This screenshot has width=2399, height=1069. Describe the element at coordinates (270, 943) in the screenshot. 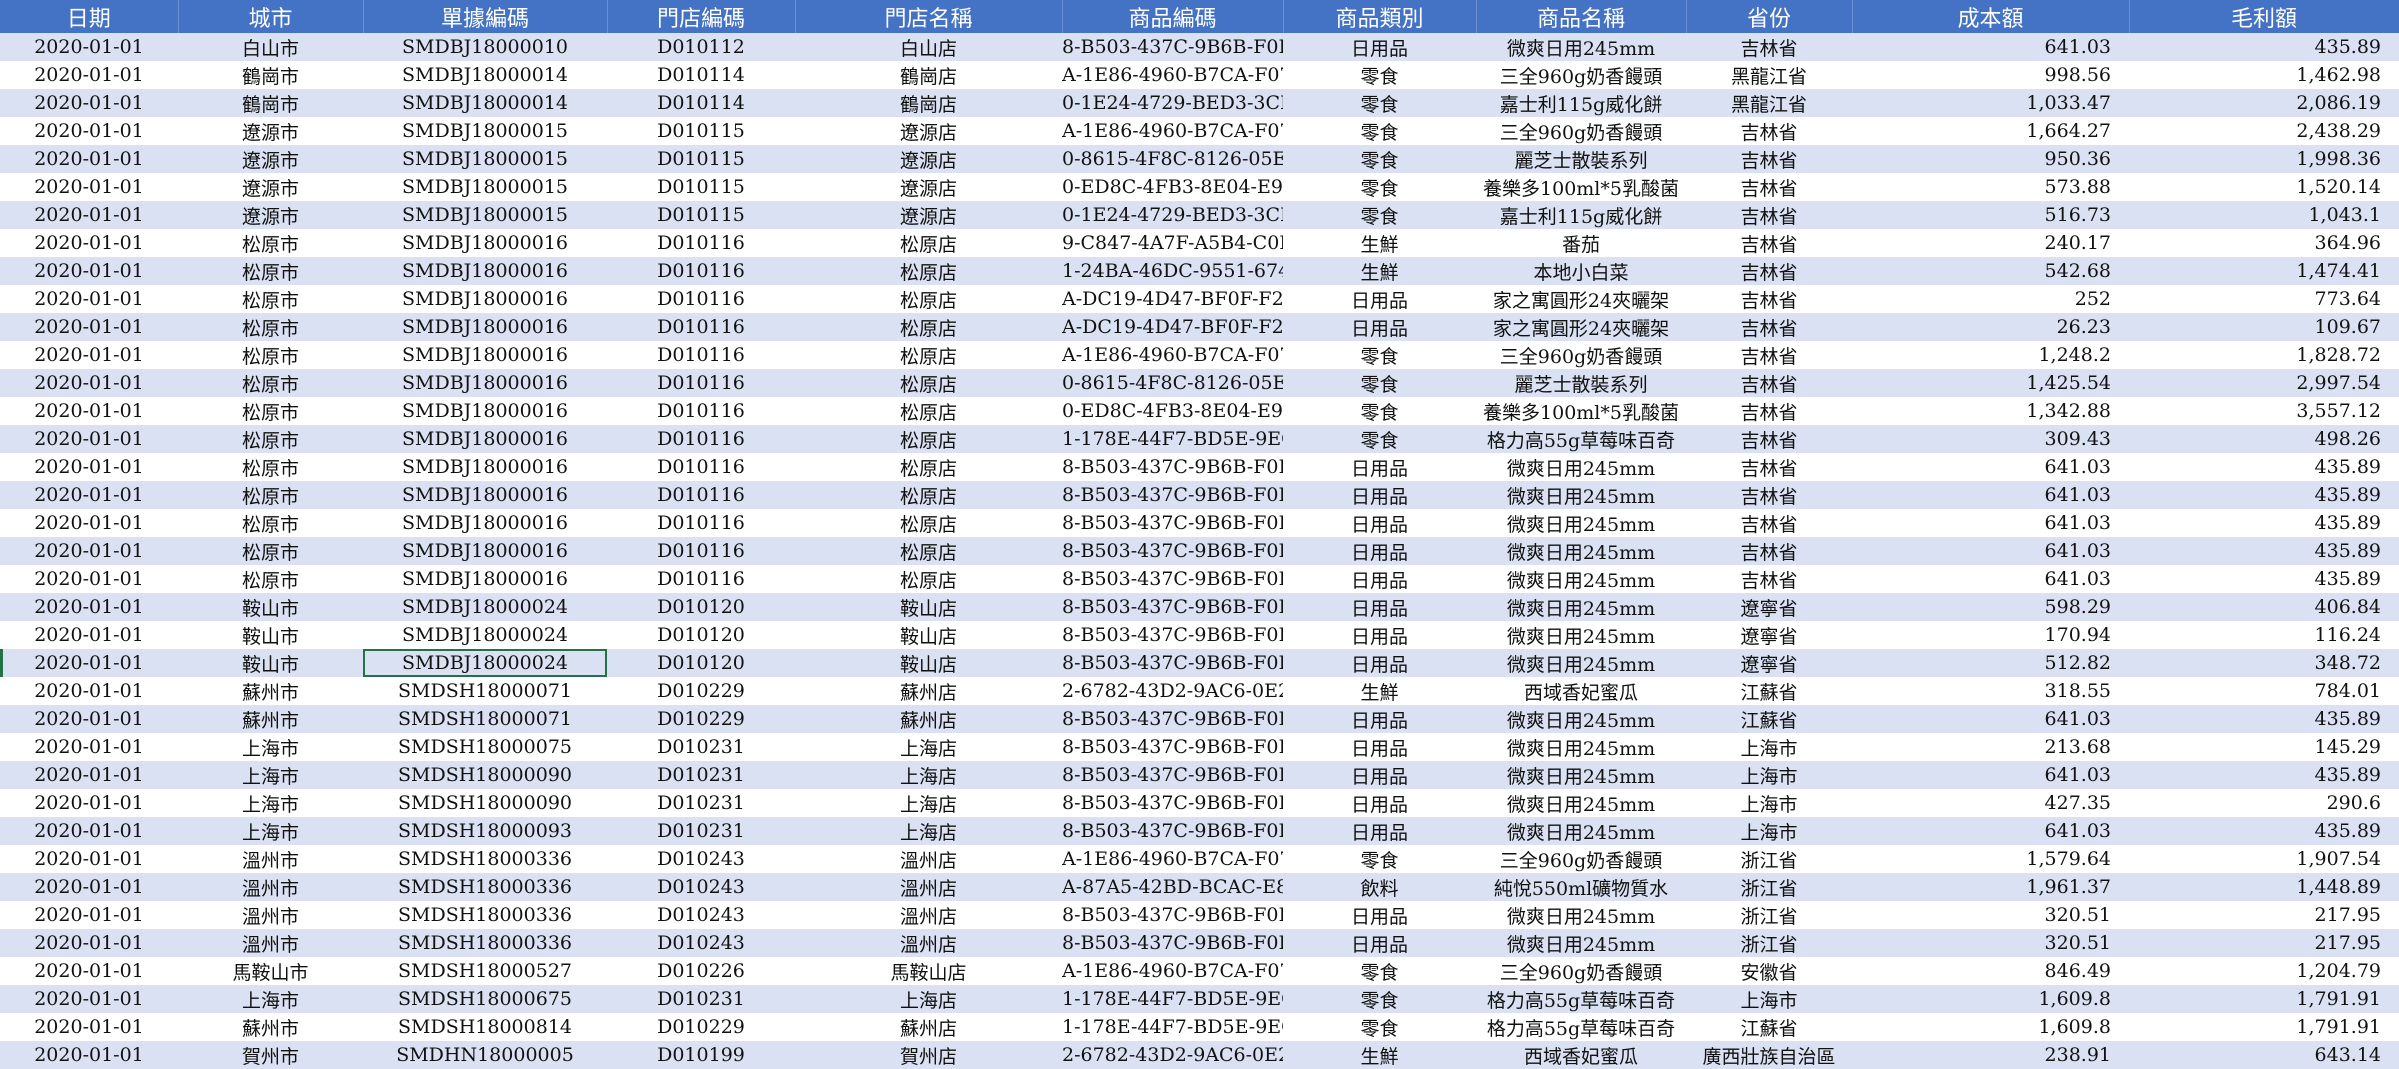

I see `cell-city: 溫州市` at that location.